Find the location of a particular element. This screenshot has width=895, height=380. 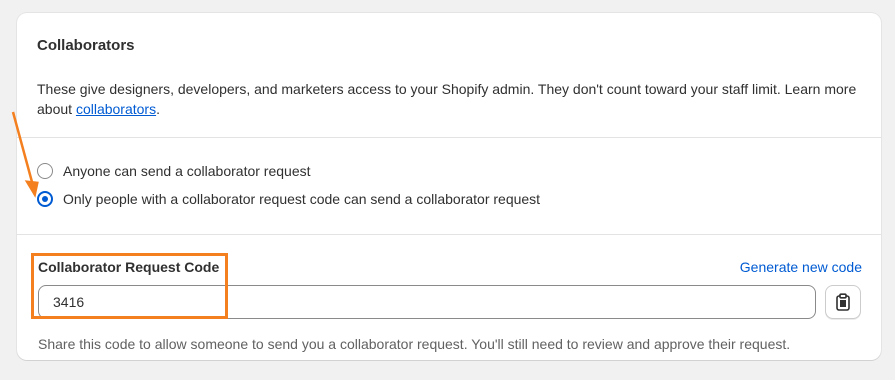

radio-option-anyone: Anyone can send a collaborator request is located at coordinates (174, 171).